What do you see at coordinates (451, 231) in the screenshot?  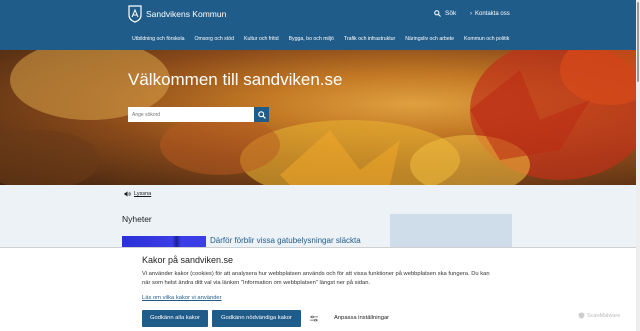 I see `side-panel` at bounding box center [451, 231].